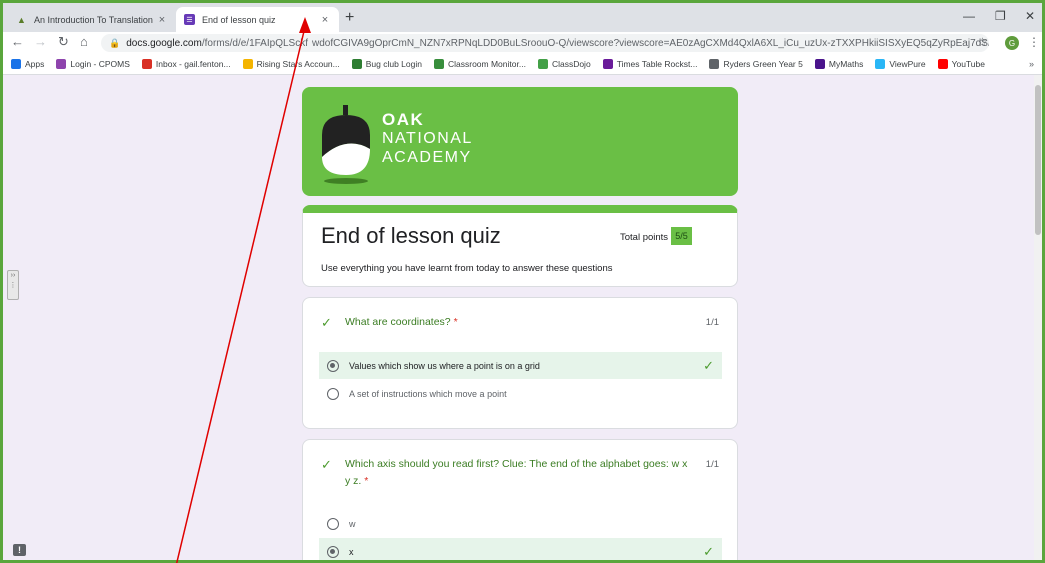  I want to click on oak-line-3: ACADEMY, so click(427, 157).